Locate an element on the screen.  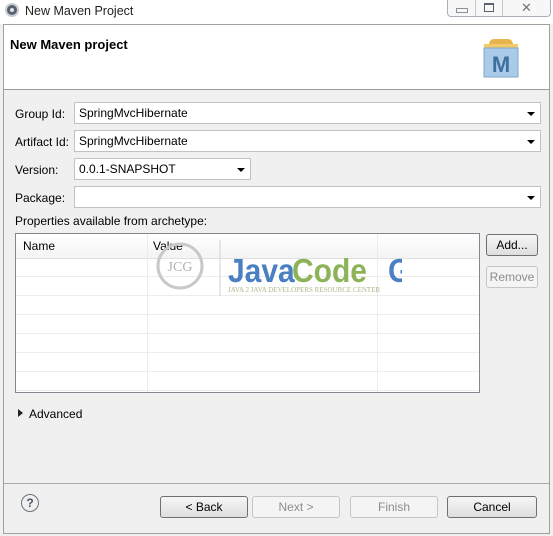
column-header-name: Name is located at coordinates (39, 246).